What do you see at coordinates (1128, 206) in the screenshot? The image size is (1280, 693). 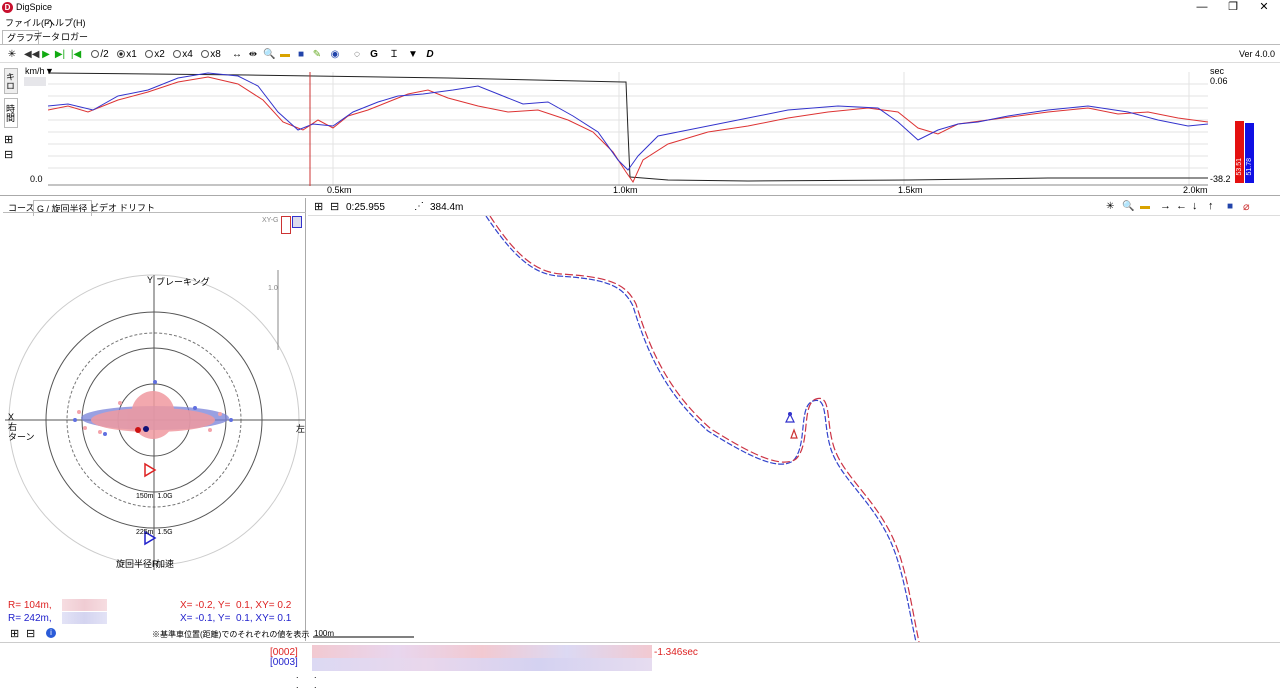 I see `map-zoom-icon: 🔍` at bounding box center [1128, 206].